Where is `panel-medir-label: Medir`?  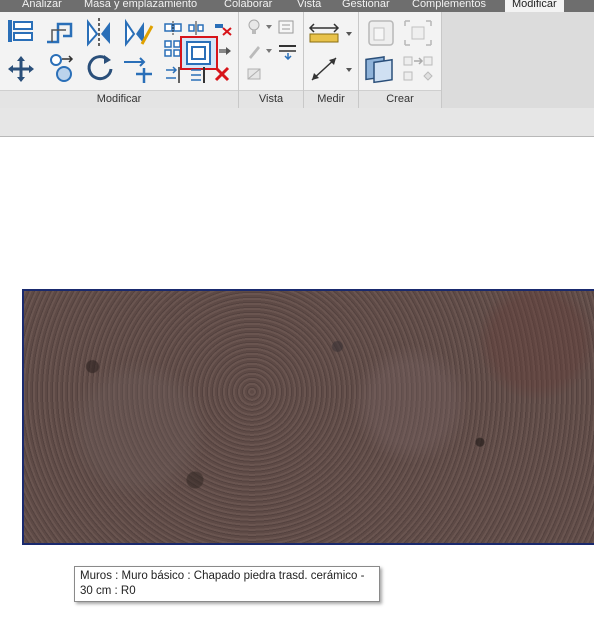
panel-medir-label: Medir is located at coordinates (331, 99).